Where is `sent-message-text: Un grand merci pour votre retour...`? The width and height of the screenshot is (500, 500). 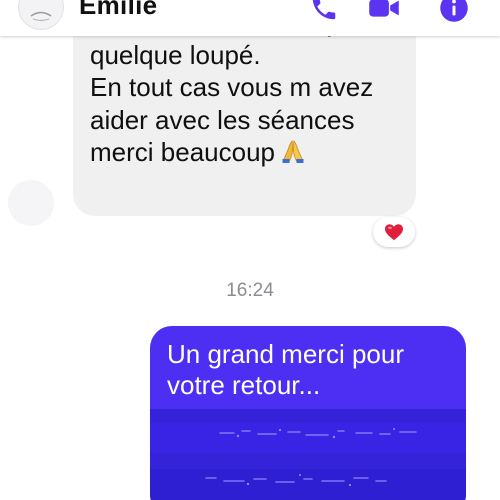
sent-message-text: Un grand merci pour votre retour... is located at coordinates (285, 369).